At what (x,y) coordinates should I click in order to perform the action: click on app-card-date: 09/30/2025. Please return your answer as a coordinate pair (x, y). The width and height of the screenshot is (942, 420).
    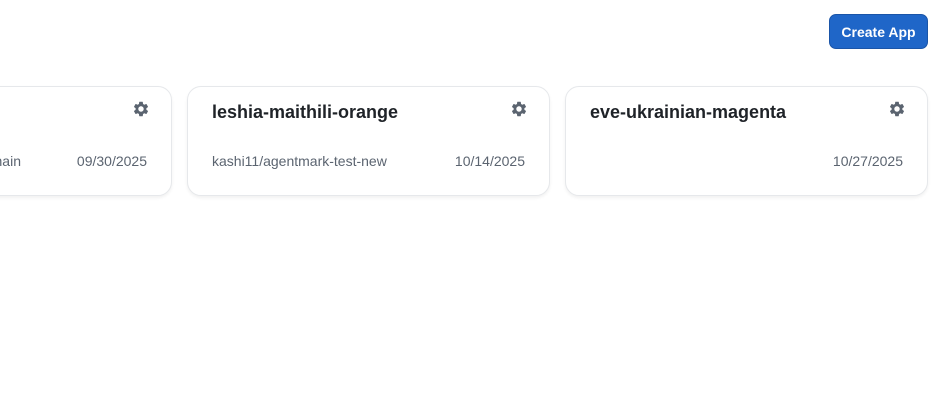
    Looking at the image, I should click on (111, 161).